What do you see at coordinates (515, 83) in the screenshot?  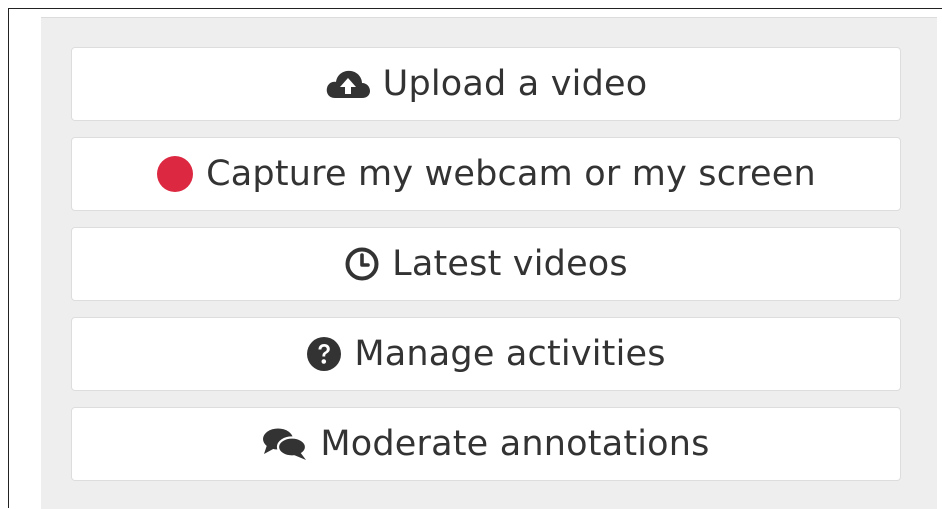 I see `upload-video-label: Upload a video` at bounding box center [515, 83].